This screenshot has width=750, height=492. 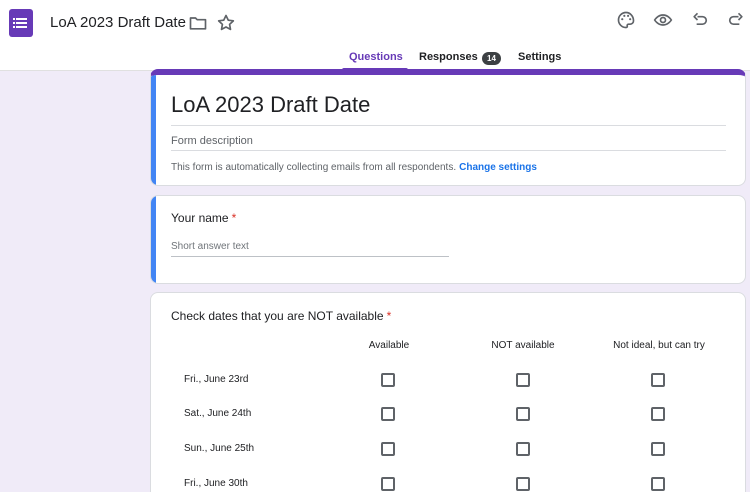 What do you see at coordinates (448, 57) in the screenshot?
I see `tab-responses: Responses` at bounding box center [448, 57].